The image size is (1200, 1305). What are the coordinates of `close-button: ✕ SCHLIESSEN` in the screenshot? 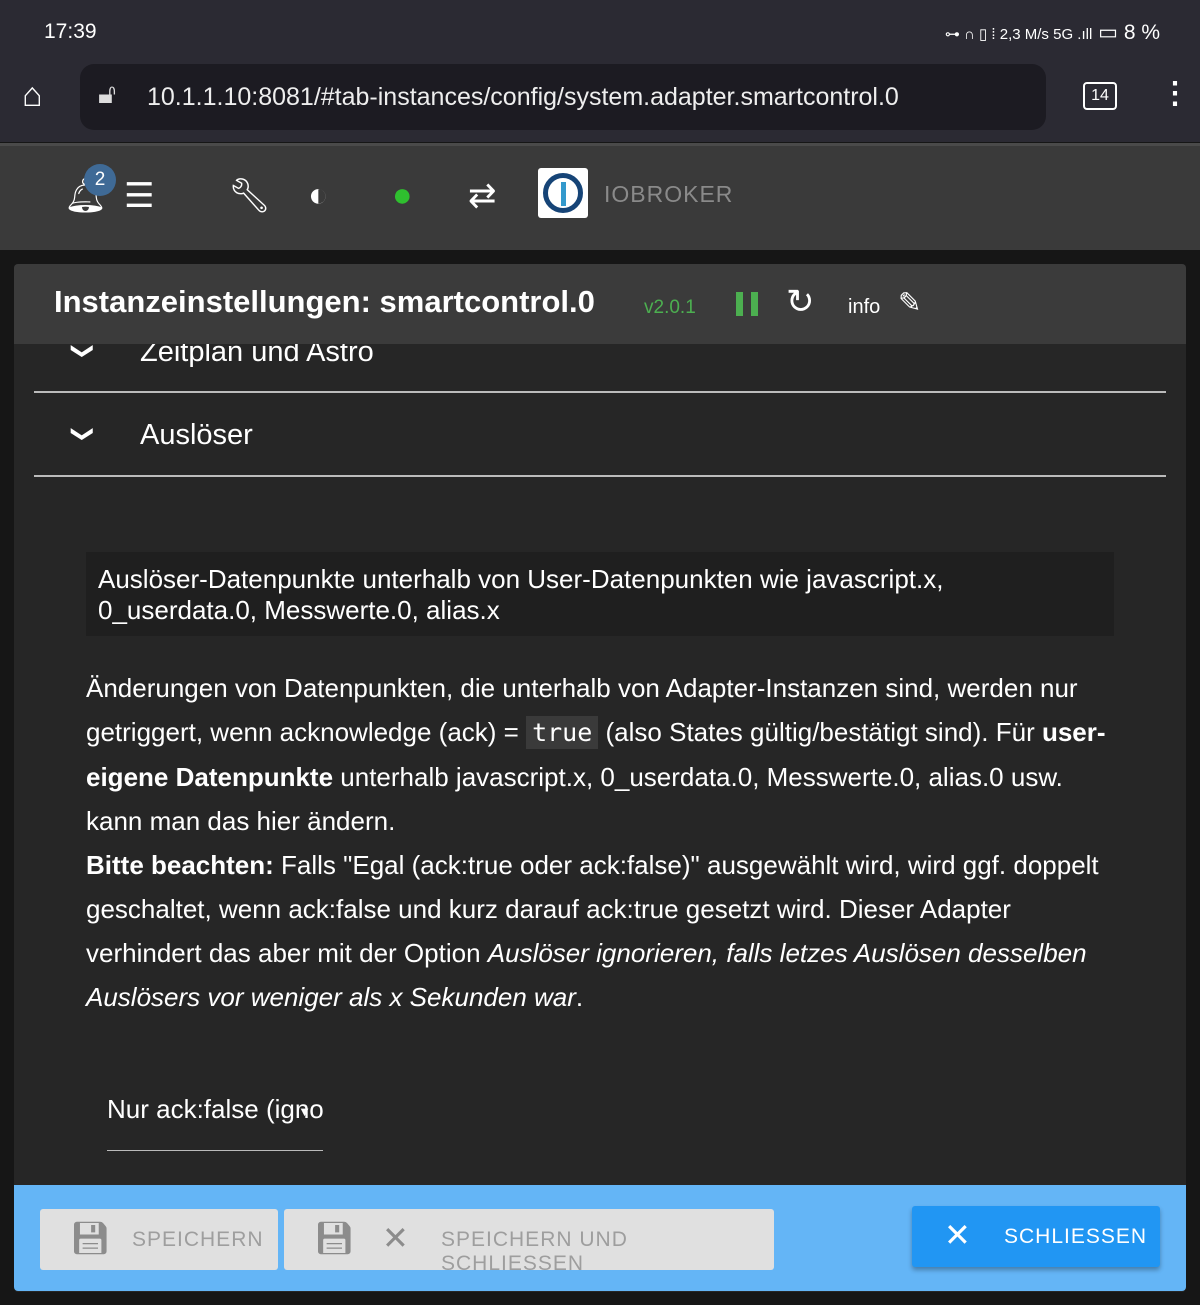 It's located at (1036, 1236).